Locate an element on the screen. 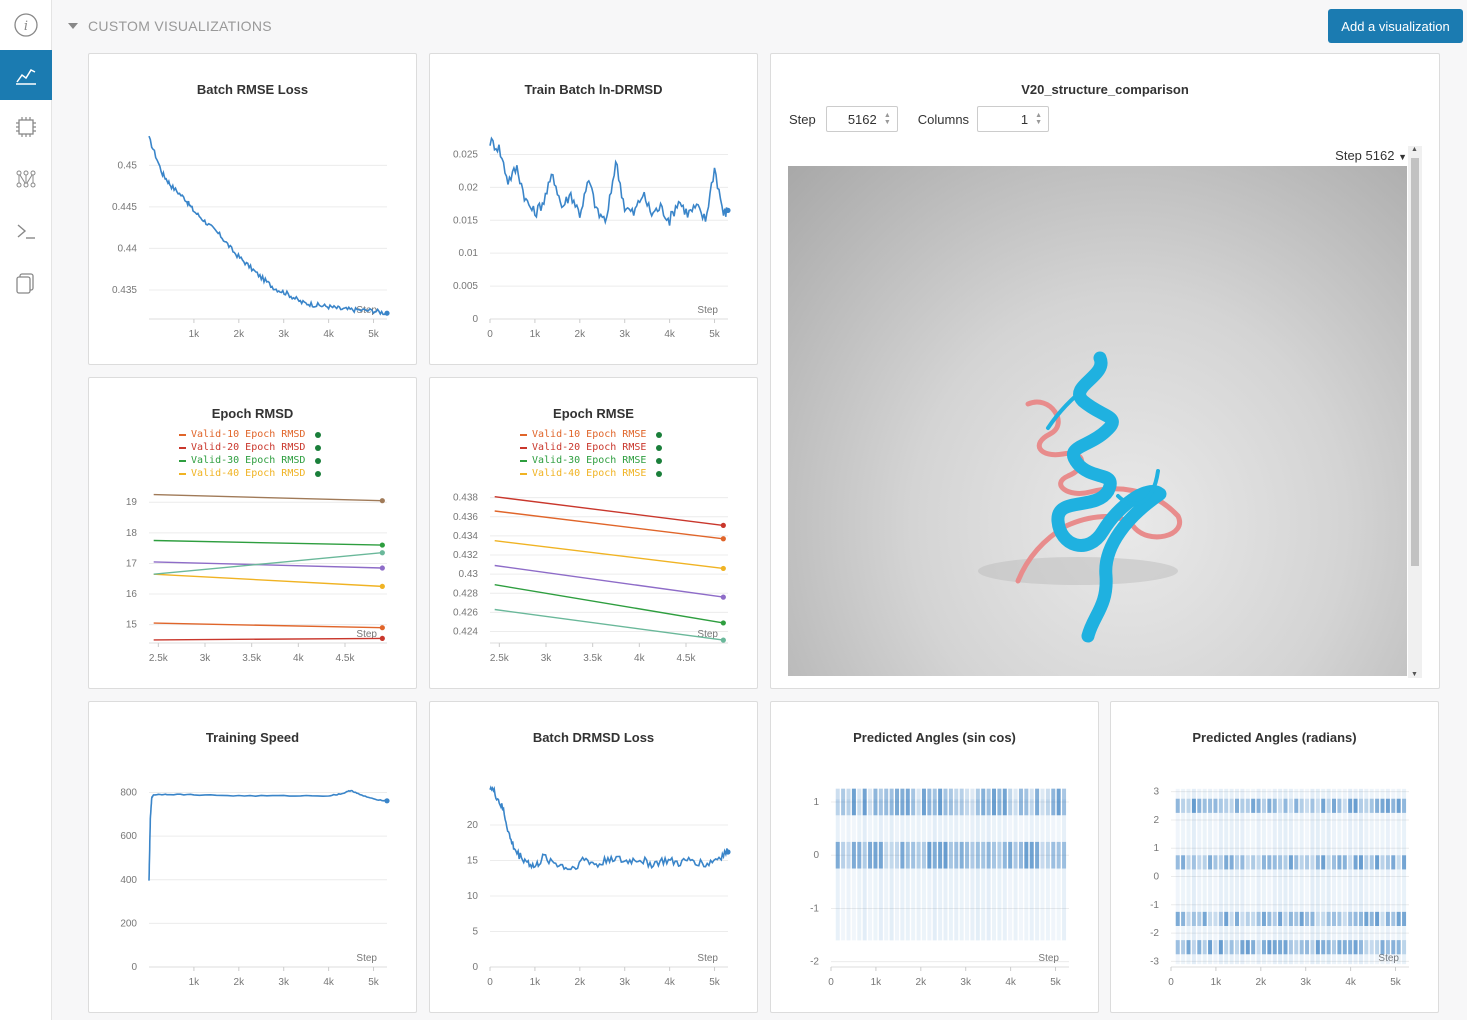 Image resolution: width=1467 pixels, height=1020 pixels. step-selector: Step 5162 ▼ is located at coordinates (1371, 155).